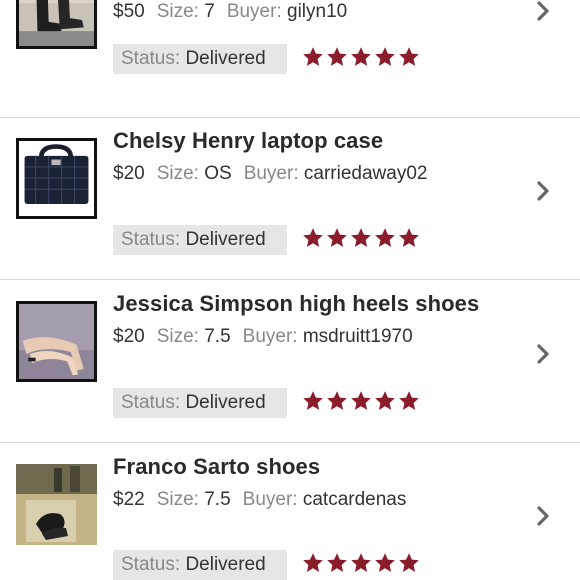 The width and height of the screenshot is (580, 580). What do you see at coordinates (56, 24) in the screenshot?
I see `boots-photo` at bounding box center [56, 24].